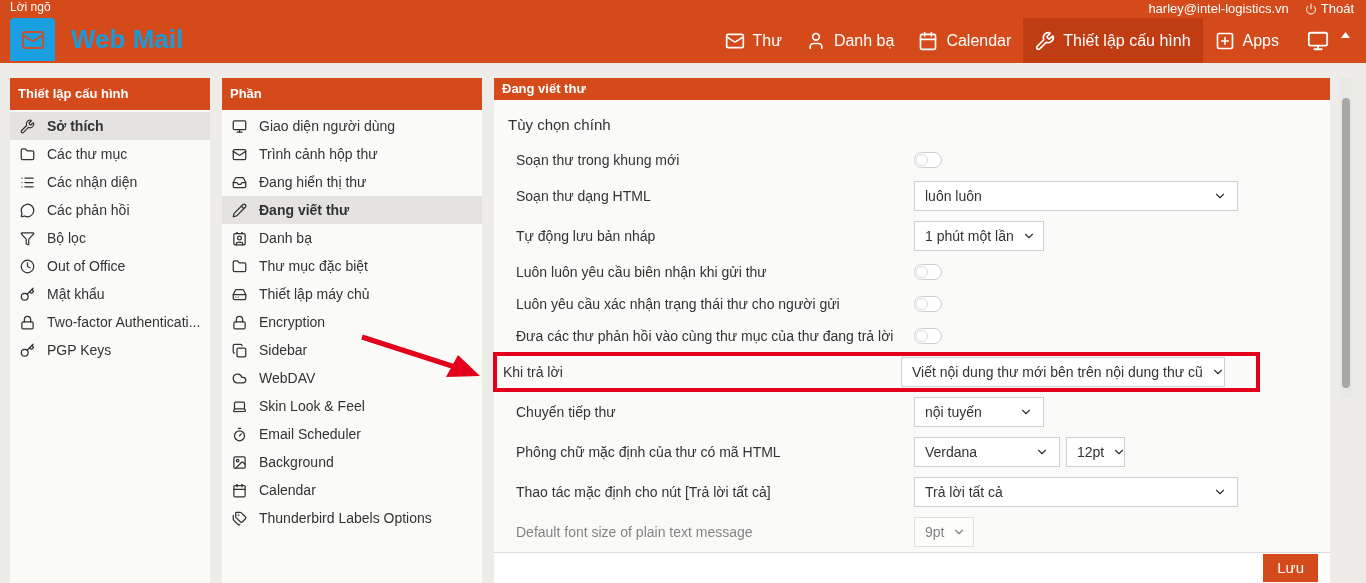 This screenshot has height=583, width=1366. I want to click on menu-item: Trình cảnh hộp thư, so click(305, 154).